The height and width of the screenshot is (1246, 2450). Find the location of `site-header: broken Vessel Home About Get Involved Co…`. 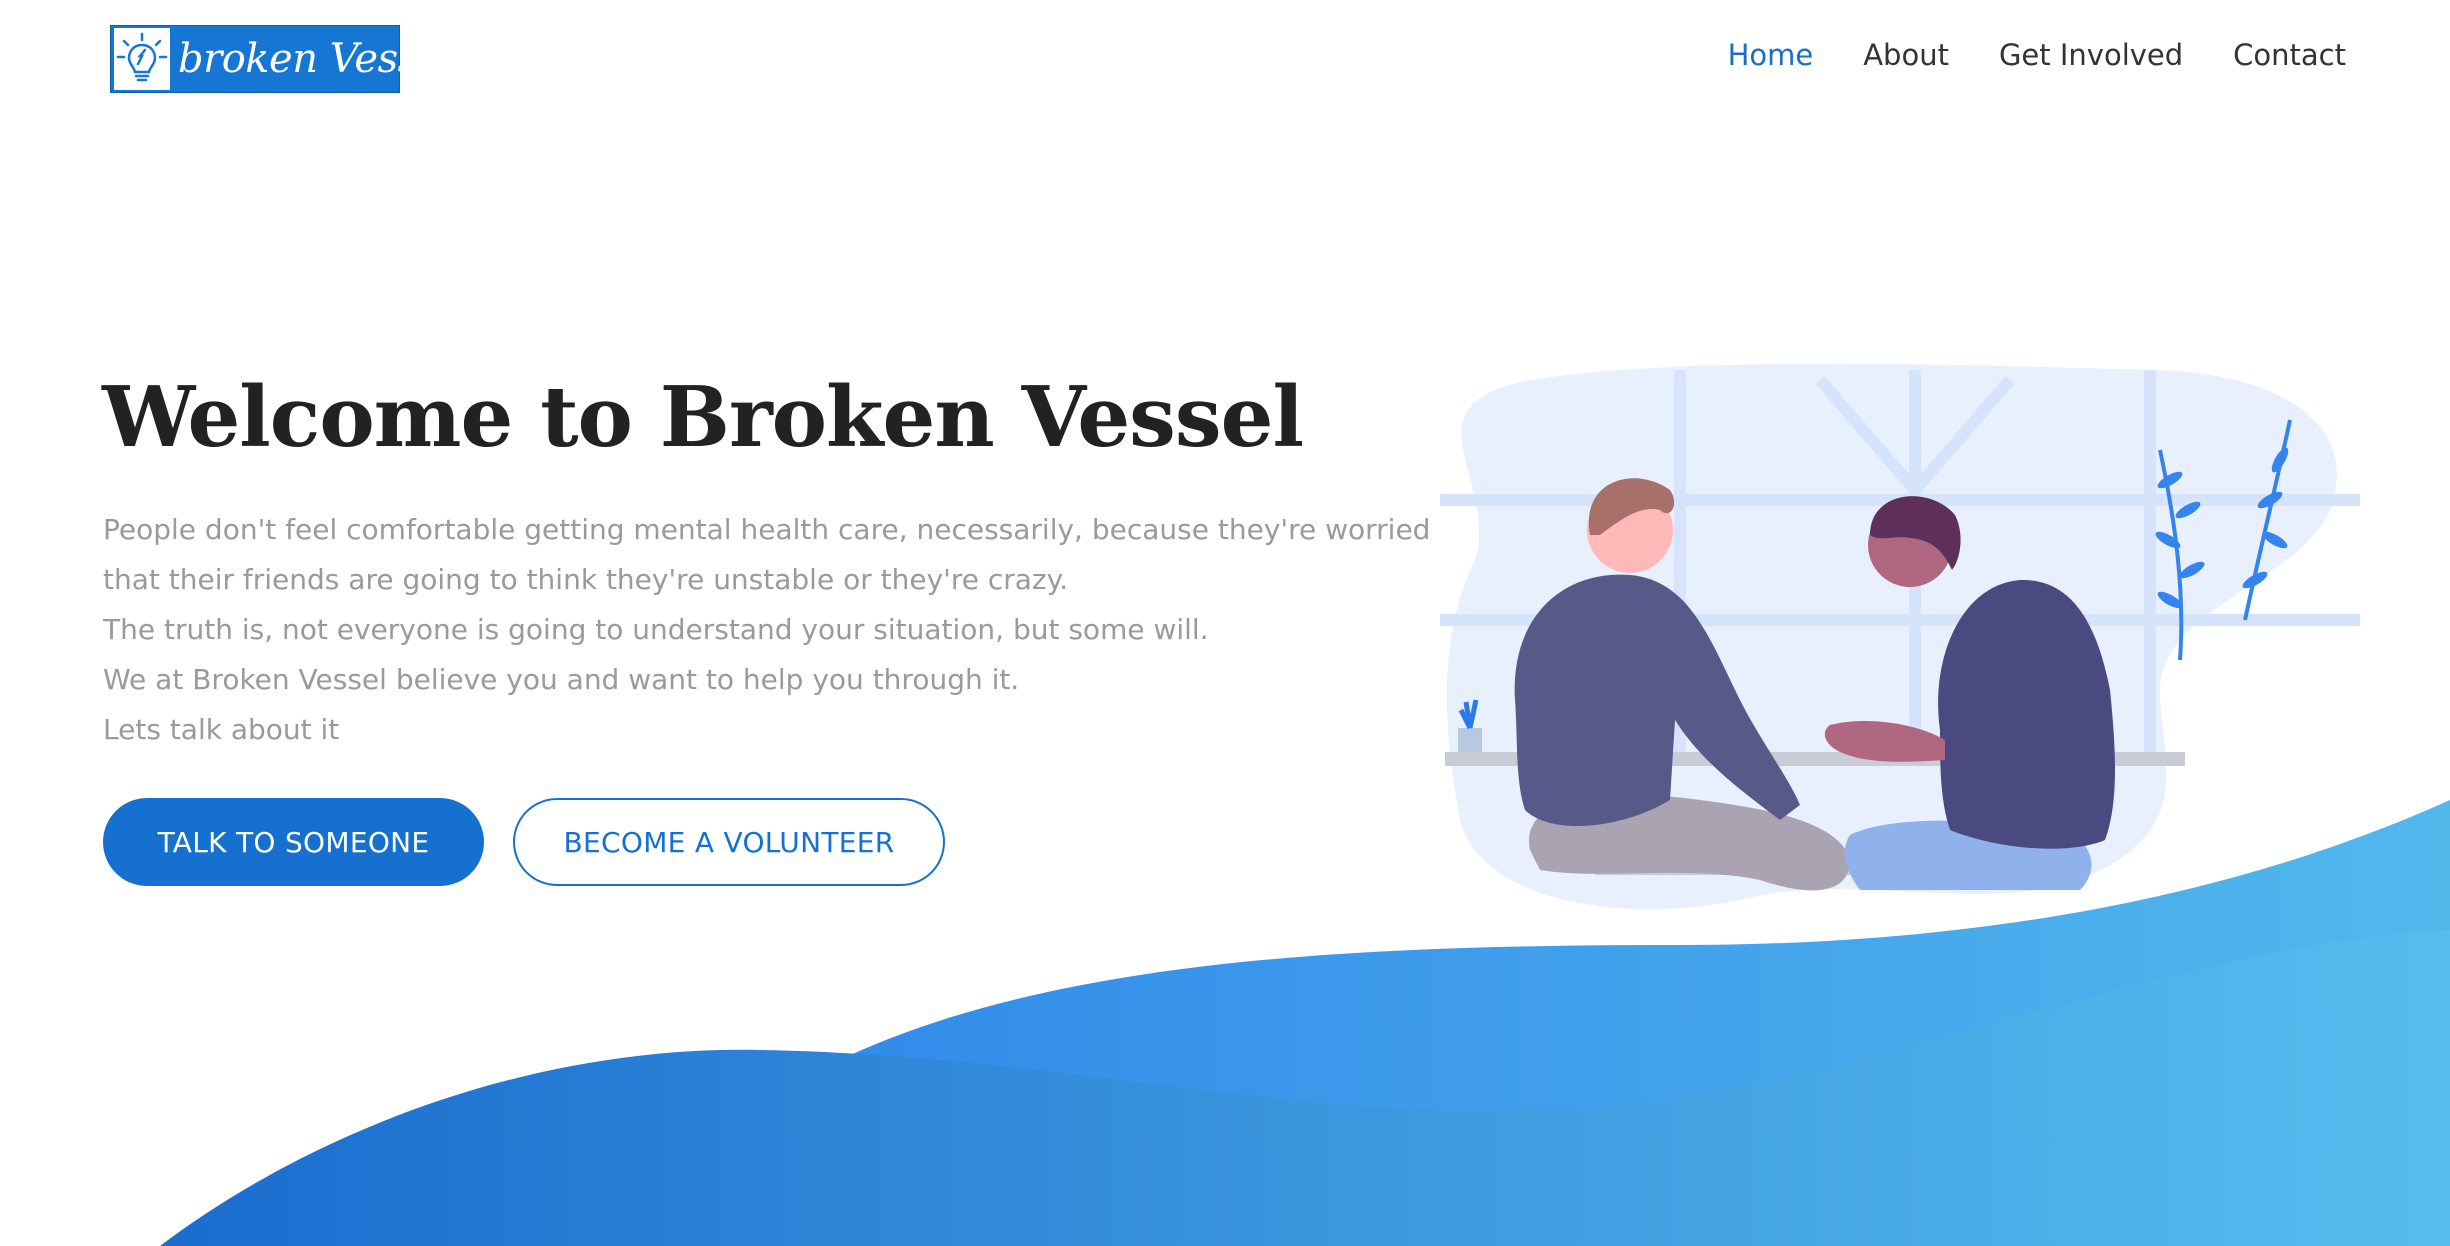

site-header: broken Vessel Home About Get Involved Co… is located at coordinates (1225, 60).